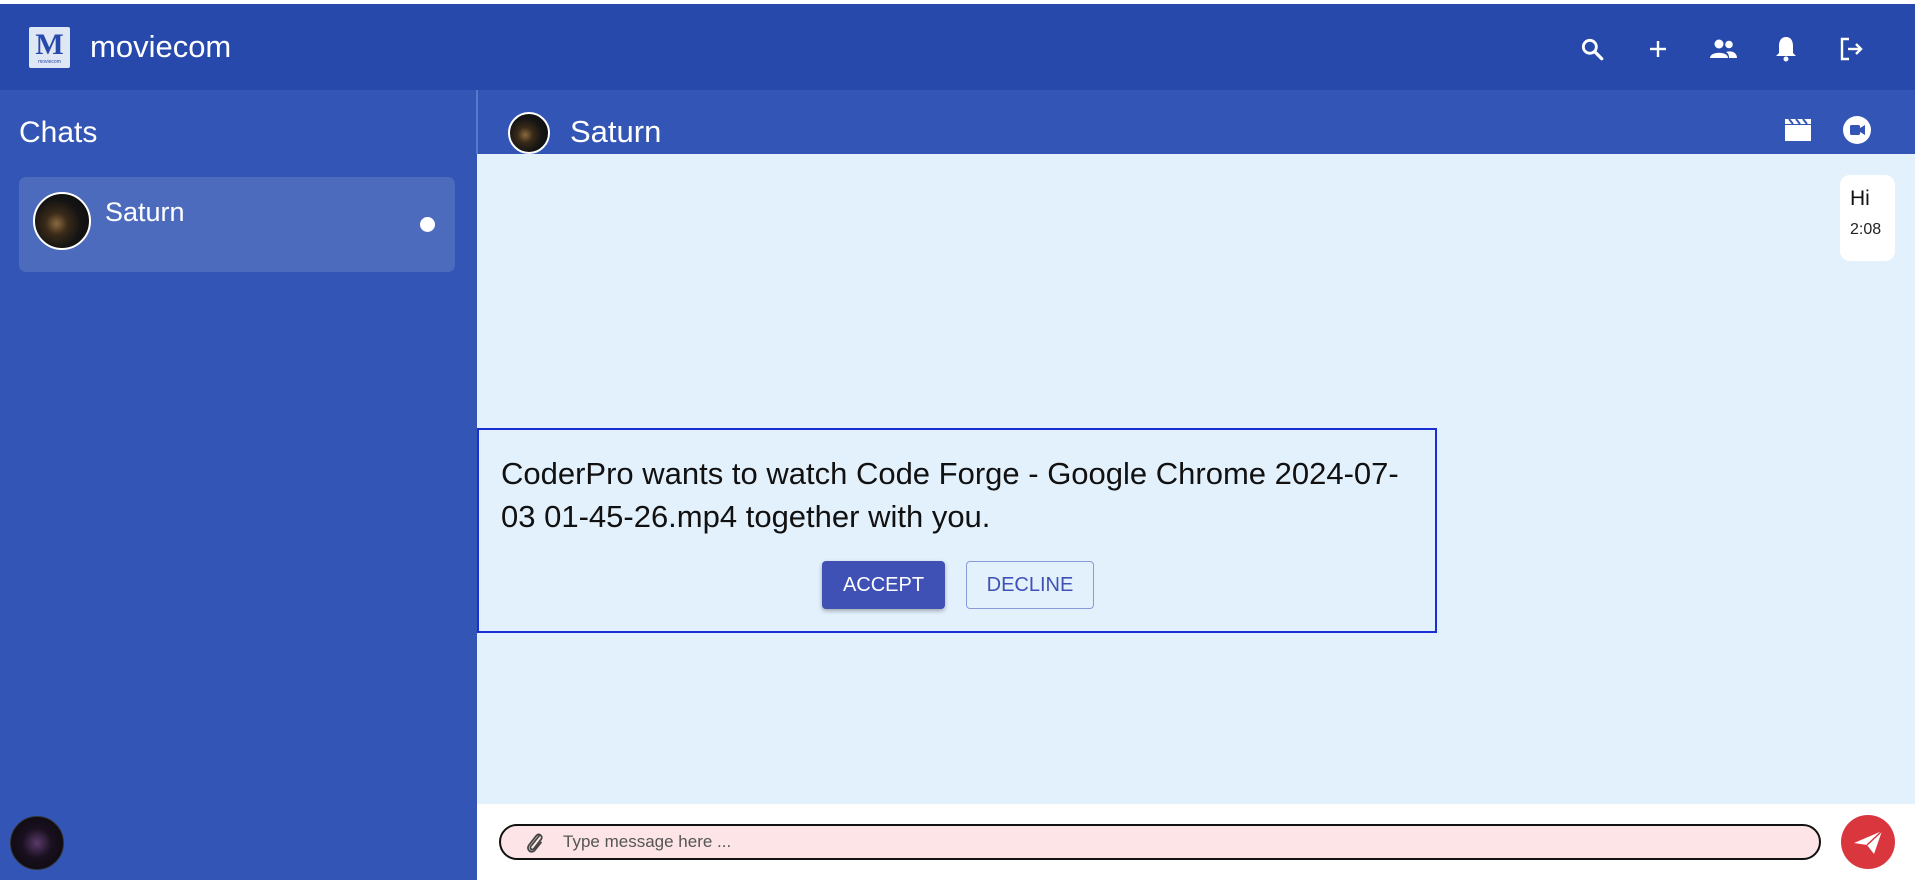 The image size is (1915, 880). Describe the element at coordinates (1658, 49) in the screenshot. I see `add-icon` at that location.